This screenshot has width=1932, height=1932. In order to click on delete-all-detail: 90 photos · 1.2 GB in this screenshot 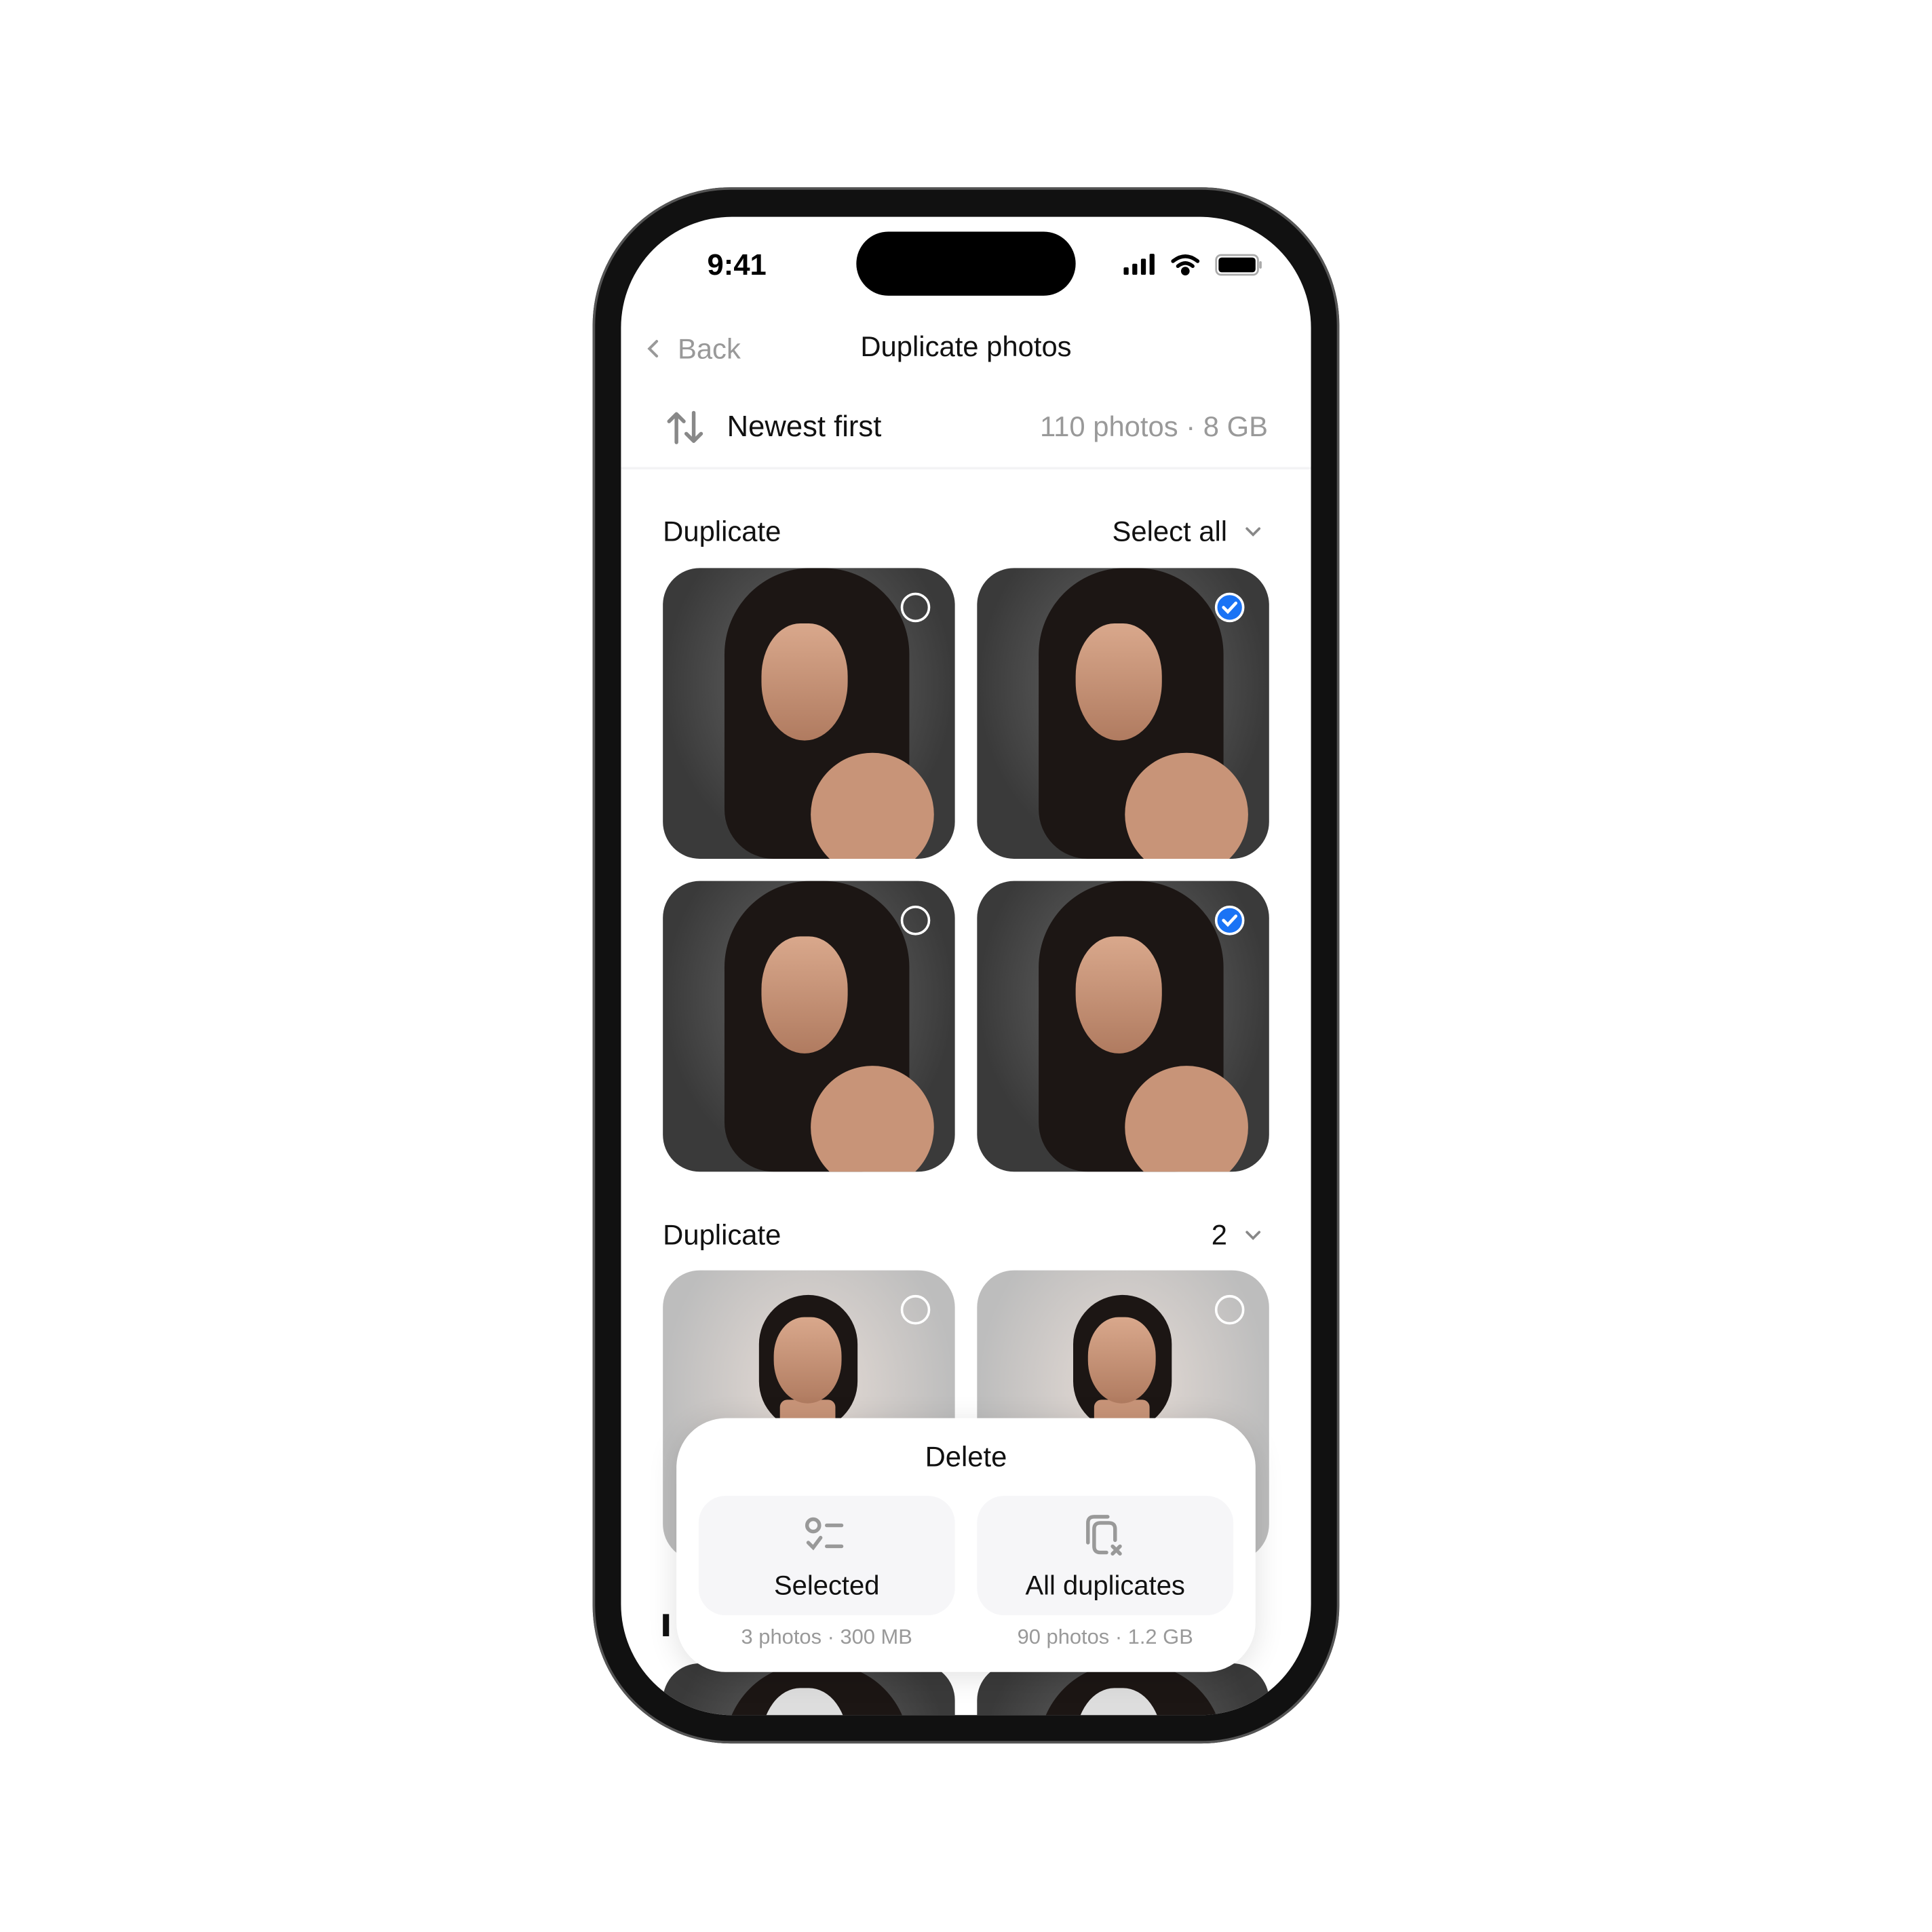, I will do `click(1105, 1637)`.